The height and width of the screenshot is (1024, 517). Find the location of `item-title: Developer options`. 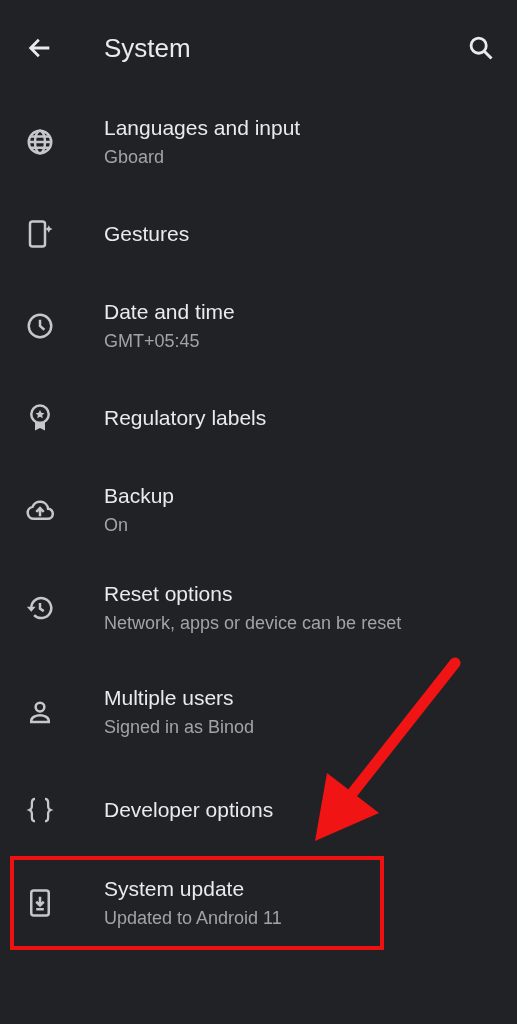

item-title: Developer options is located at coordinates (189, 810).